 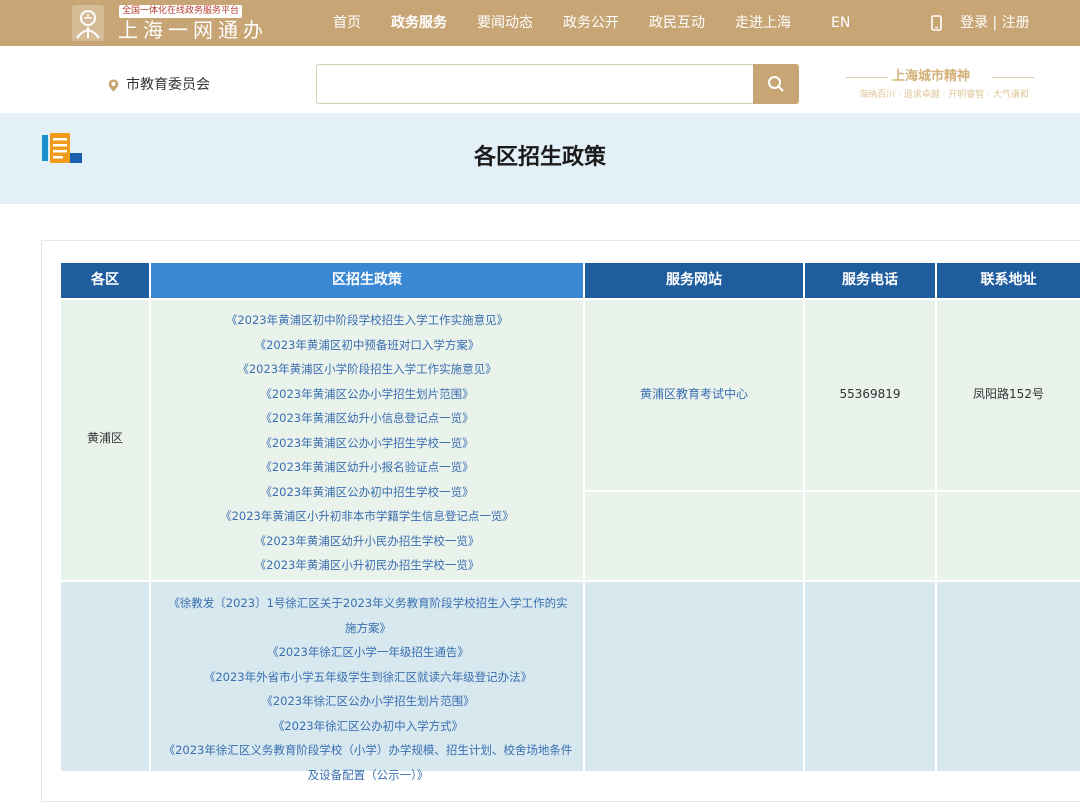 I want to click on column-header-website: 服务网站, so click(x=694, y=280).